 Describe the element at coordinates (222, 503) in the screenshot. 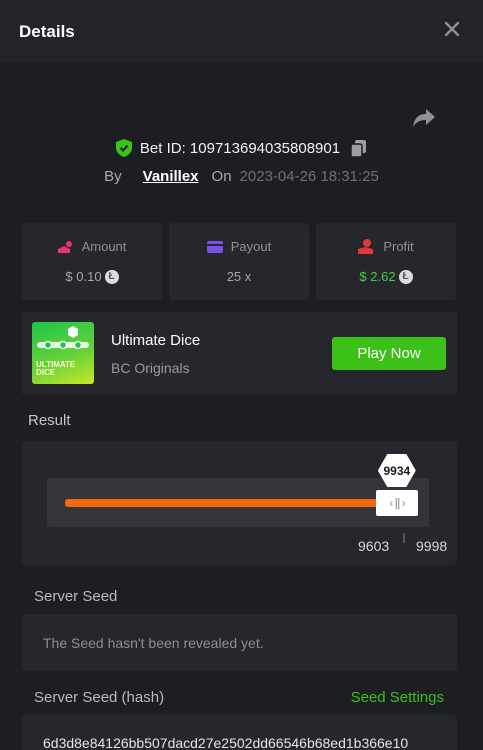

I see `result-slider-fill` at that location.